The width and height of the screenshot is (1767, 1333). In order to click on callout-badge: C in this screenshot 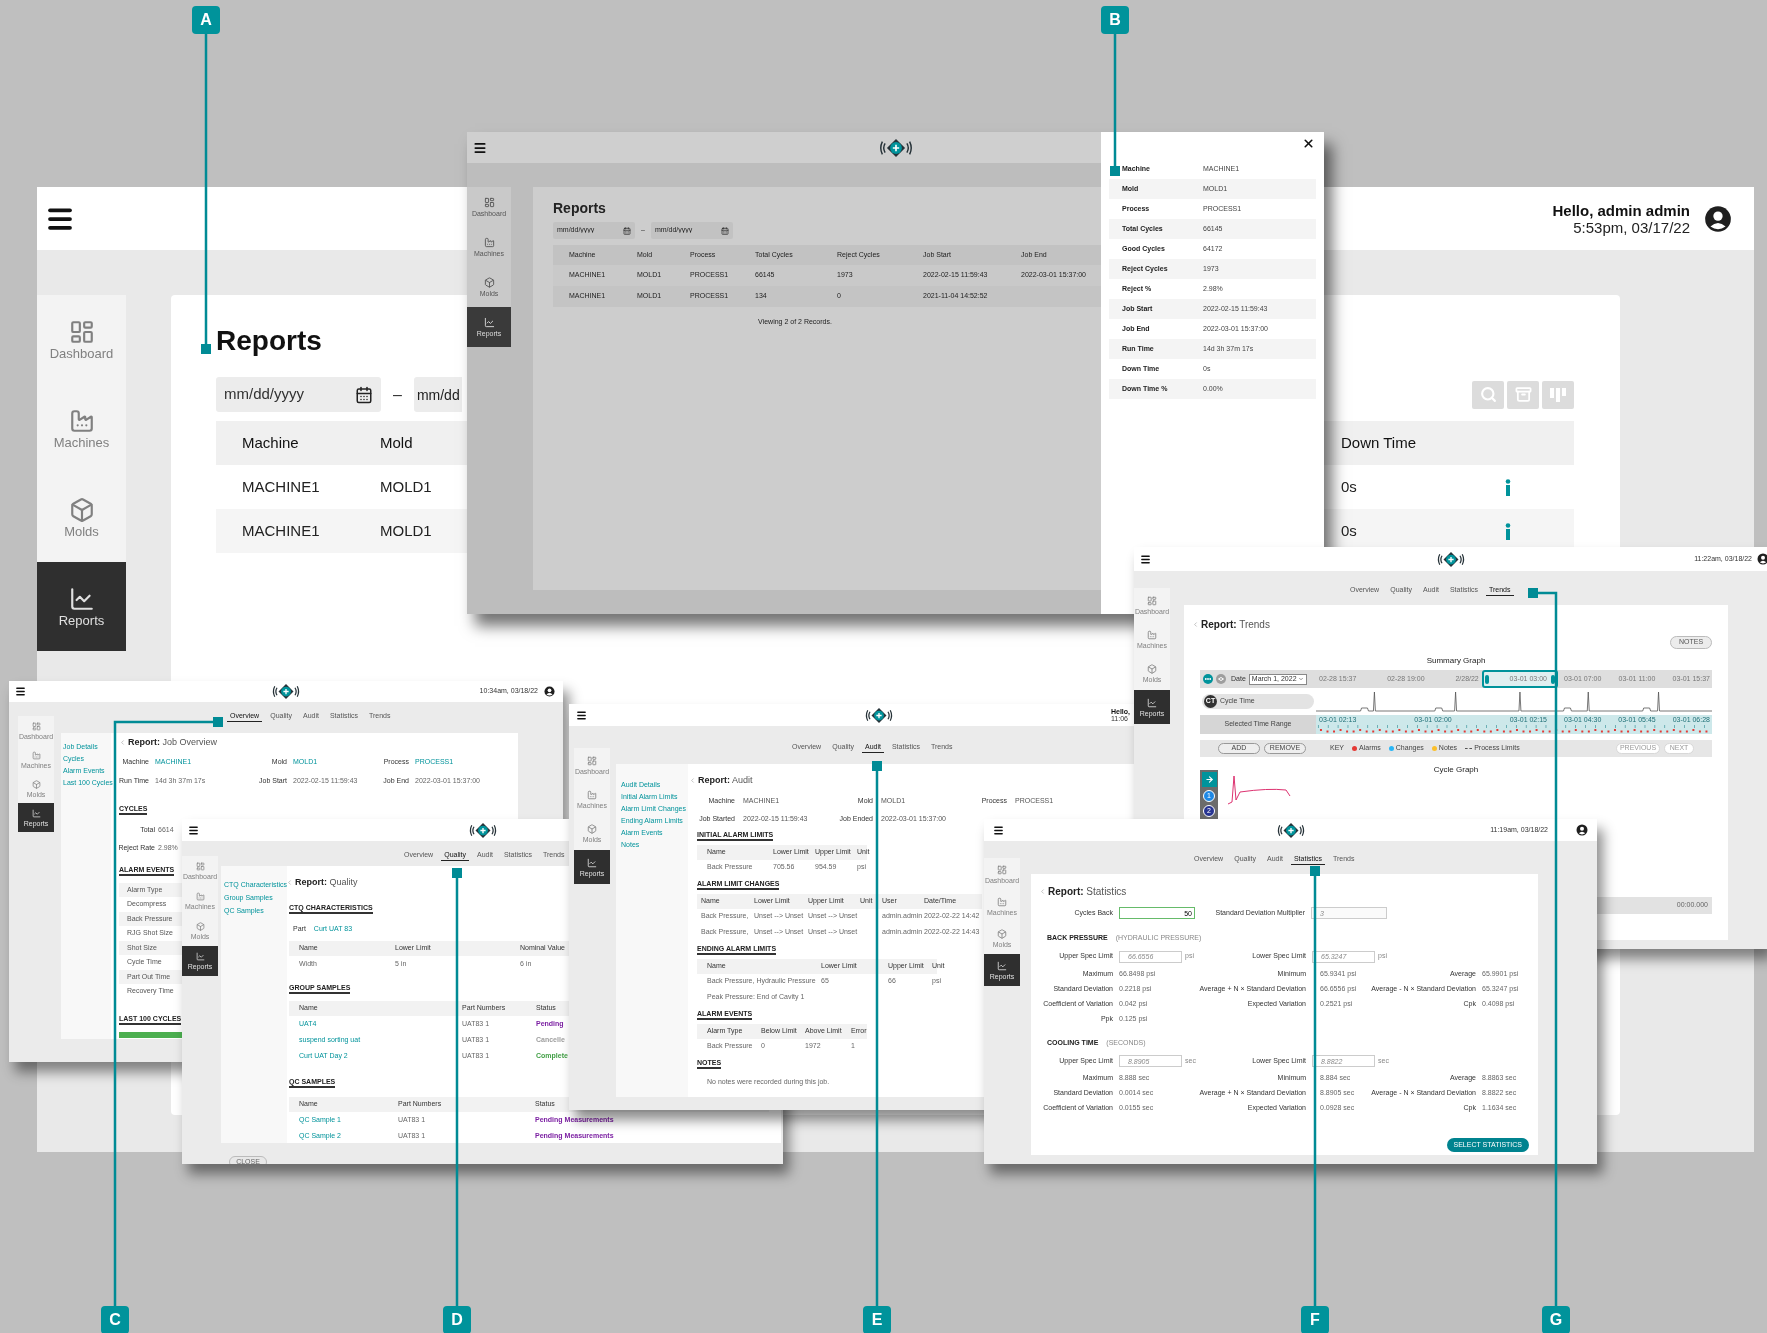, I will do `click(115, 1319)`.